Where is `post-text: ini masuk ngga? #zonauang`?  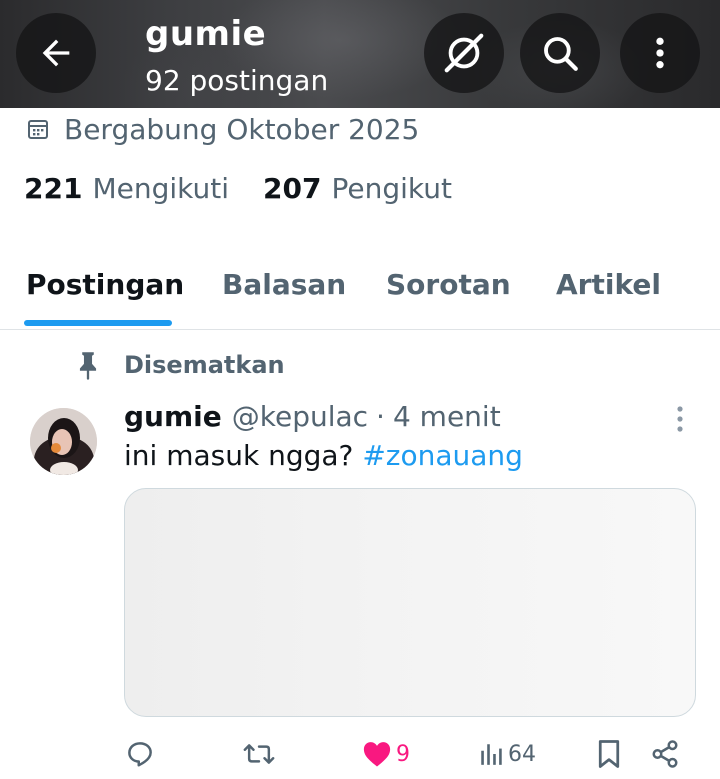 post-text: ini masuk ngga? #zonauang is located at coordinates (323, 455).